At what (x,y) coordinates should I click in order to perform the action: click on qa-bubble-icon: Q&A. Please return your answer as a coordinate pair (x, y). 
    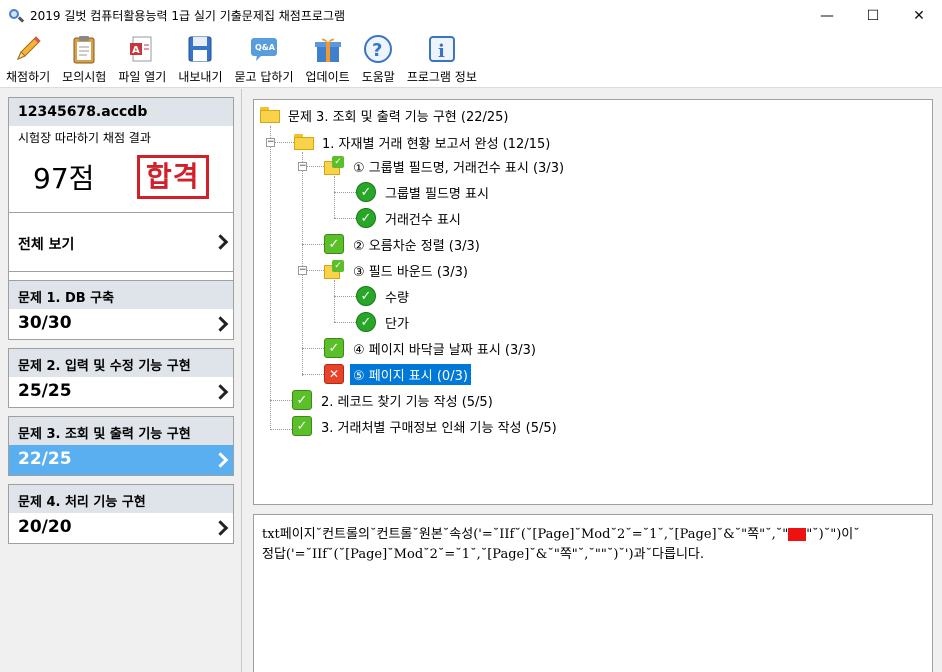
    Looking at the image, I should click on (264, 49).